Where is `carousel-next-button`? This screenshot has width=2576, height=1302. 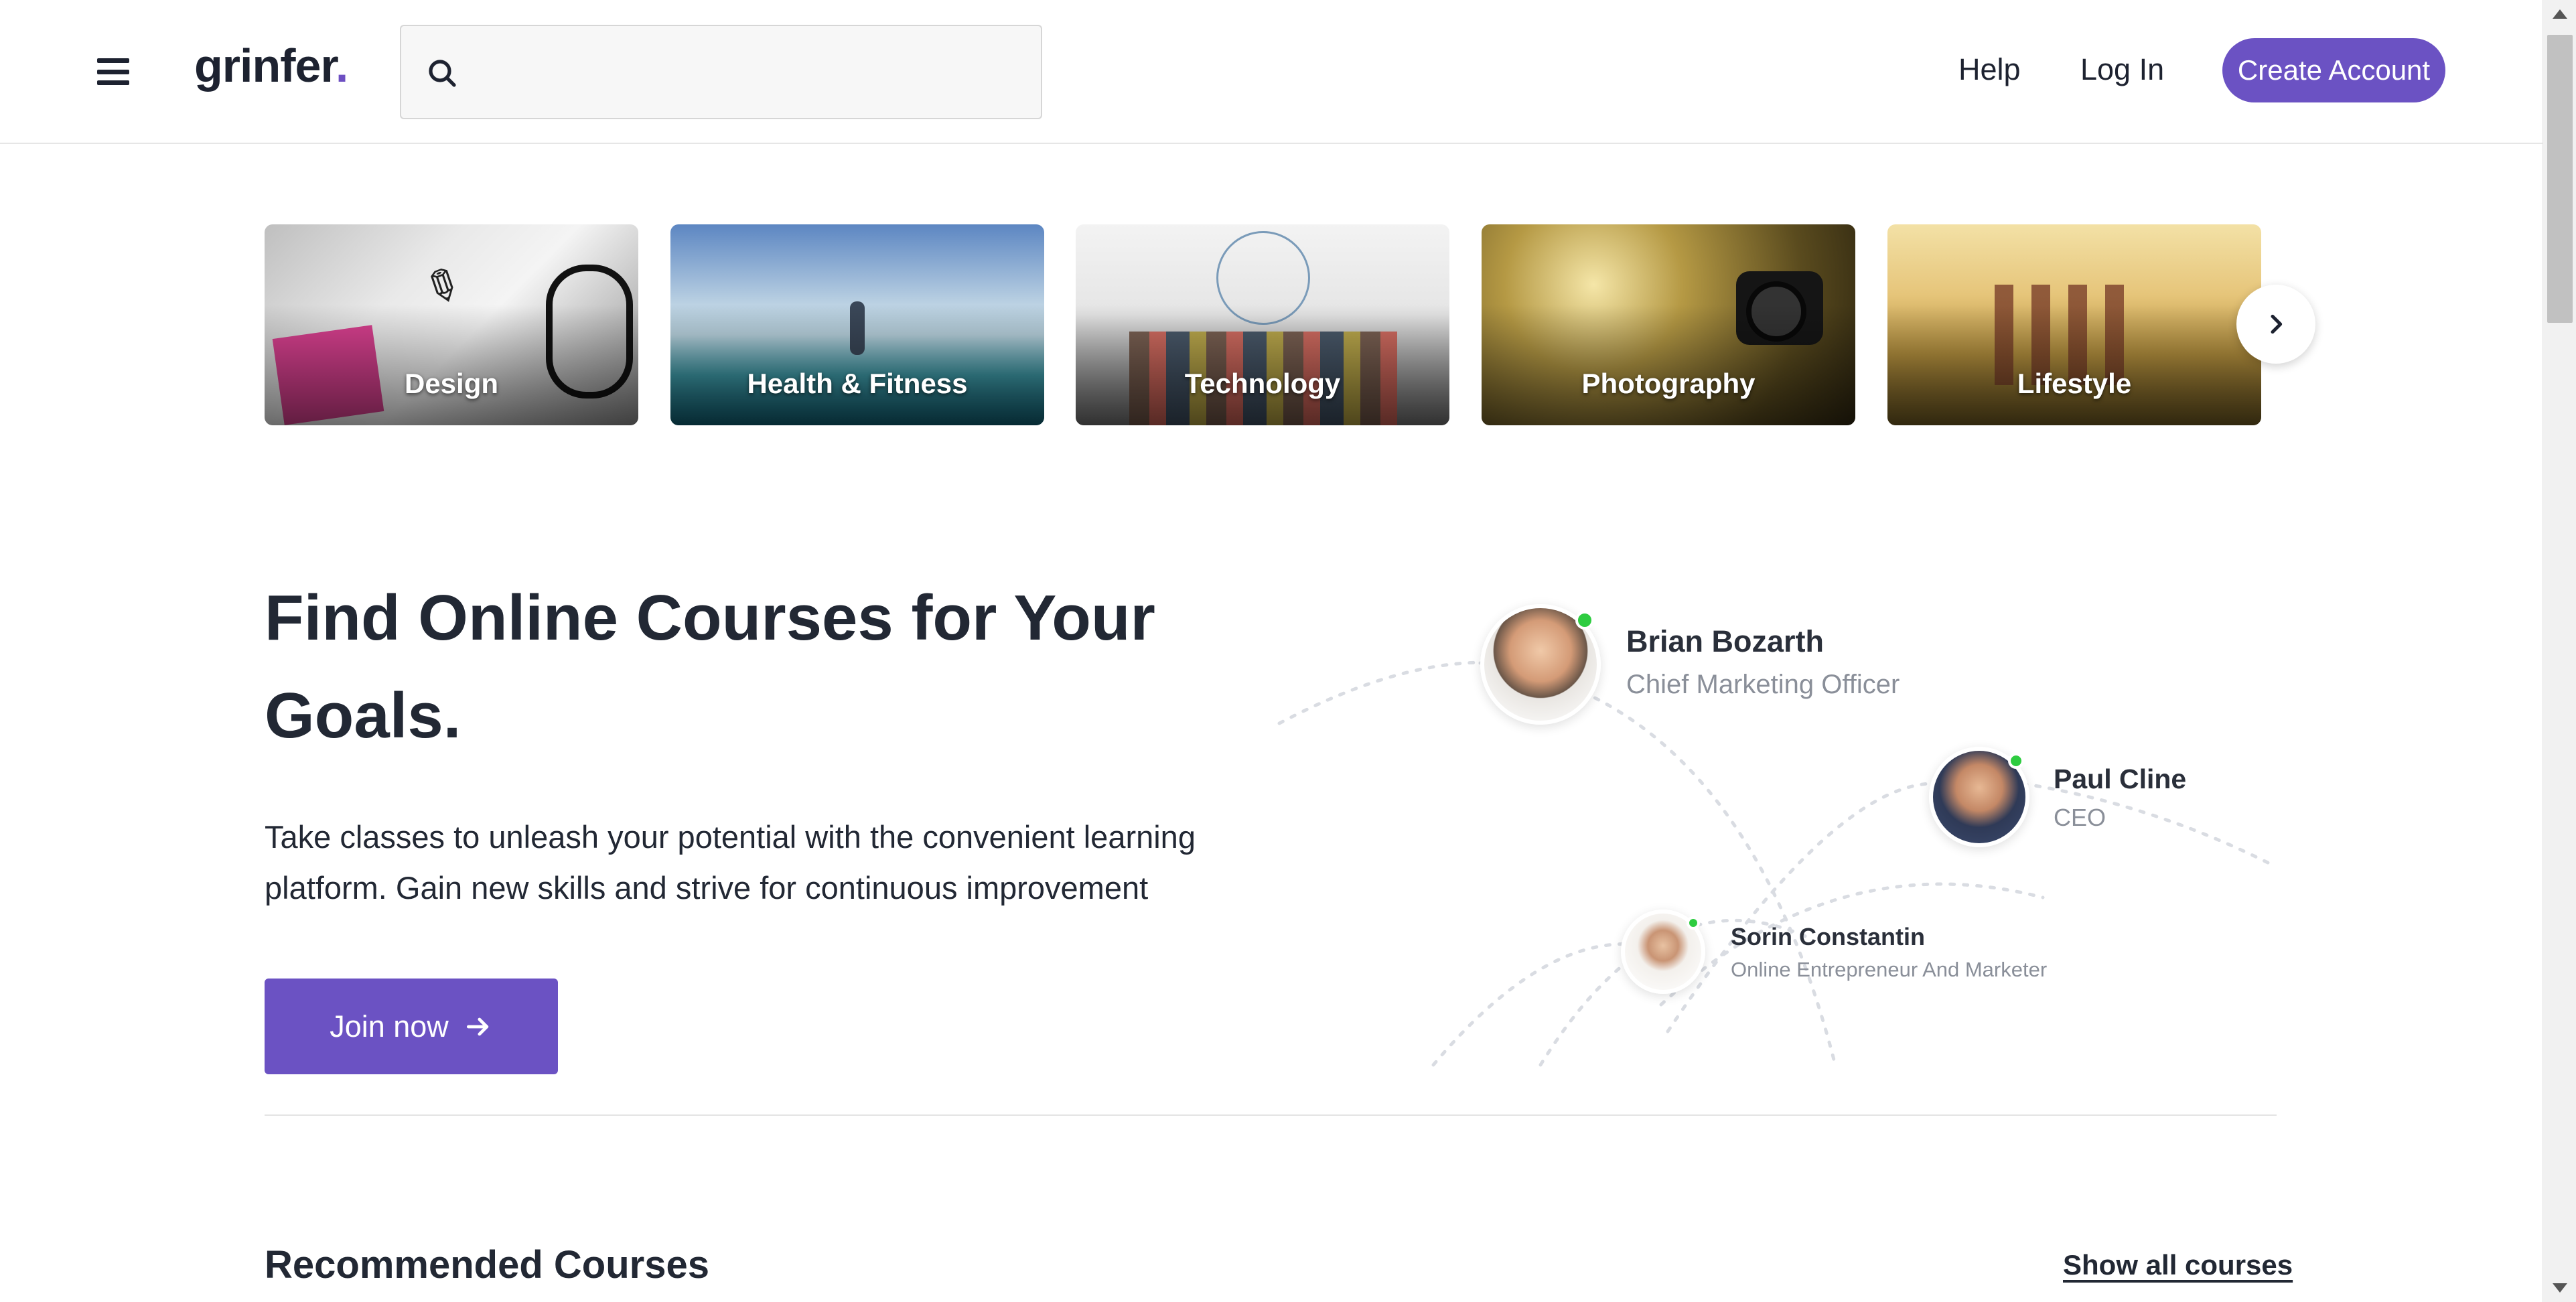
carousel-next-button is located at coordinates (2275, 324).